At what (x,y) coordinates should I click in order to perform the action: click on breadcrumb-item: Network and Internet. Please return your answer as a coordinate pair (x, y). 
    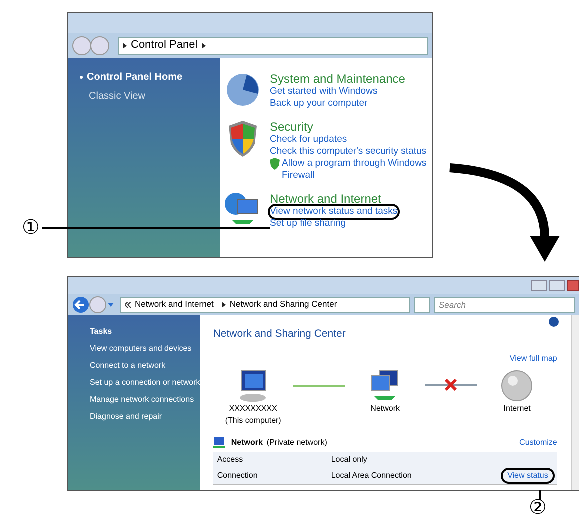
    Looking at the image, I should click on (174, 304).